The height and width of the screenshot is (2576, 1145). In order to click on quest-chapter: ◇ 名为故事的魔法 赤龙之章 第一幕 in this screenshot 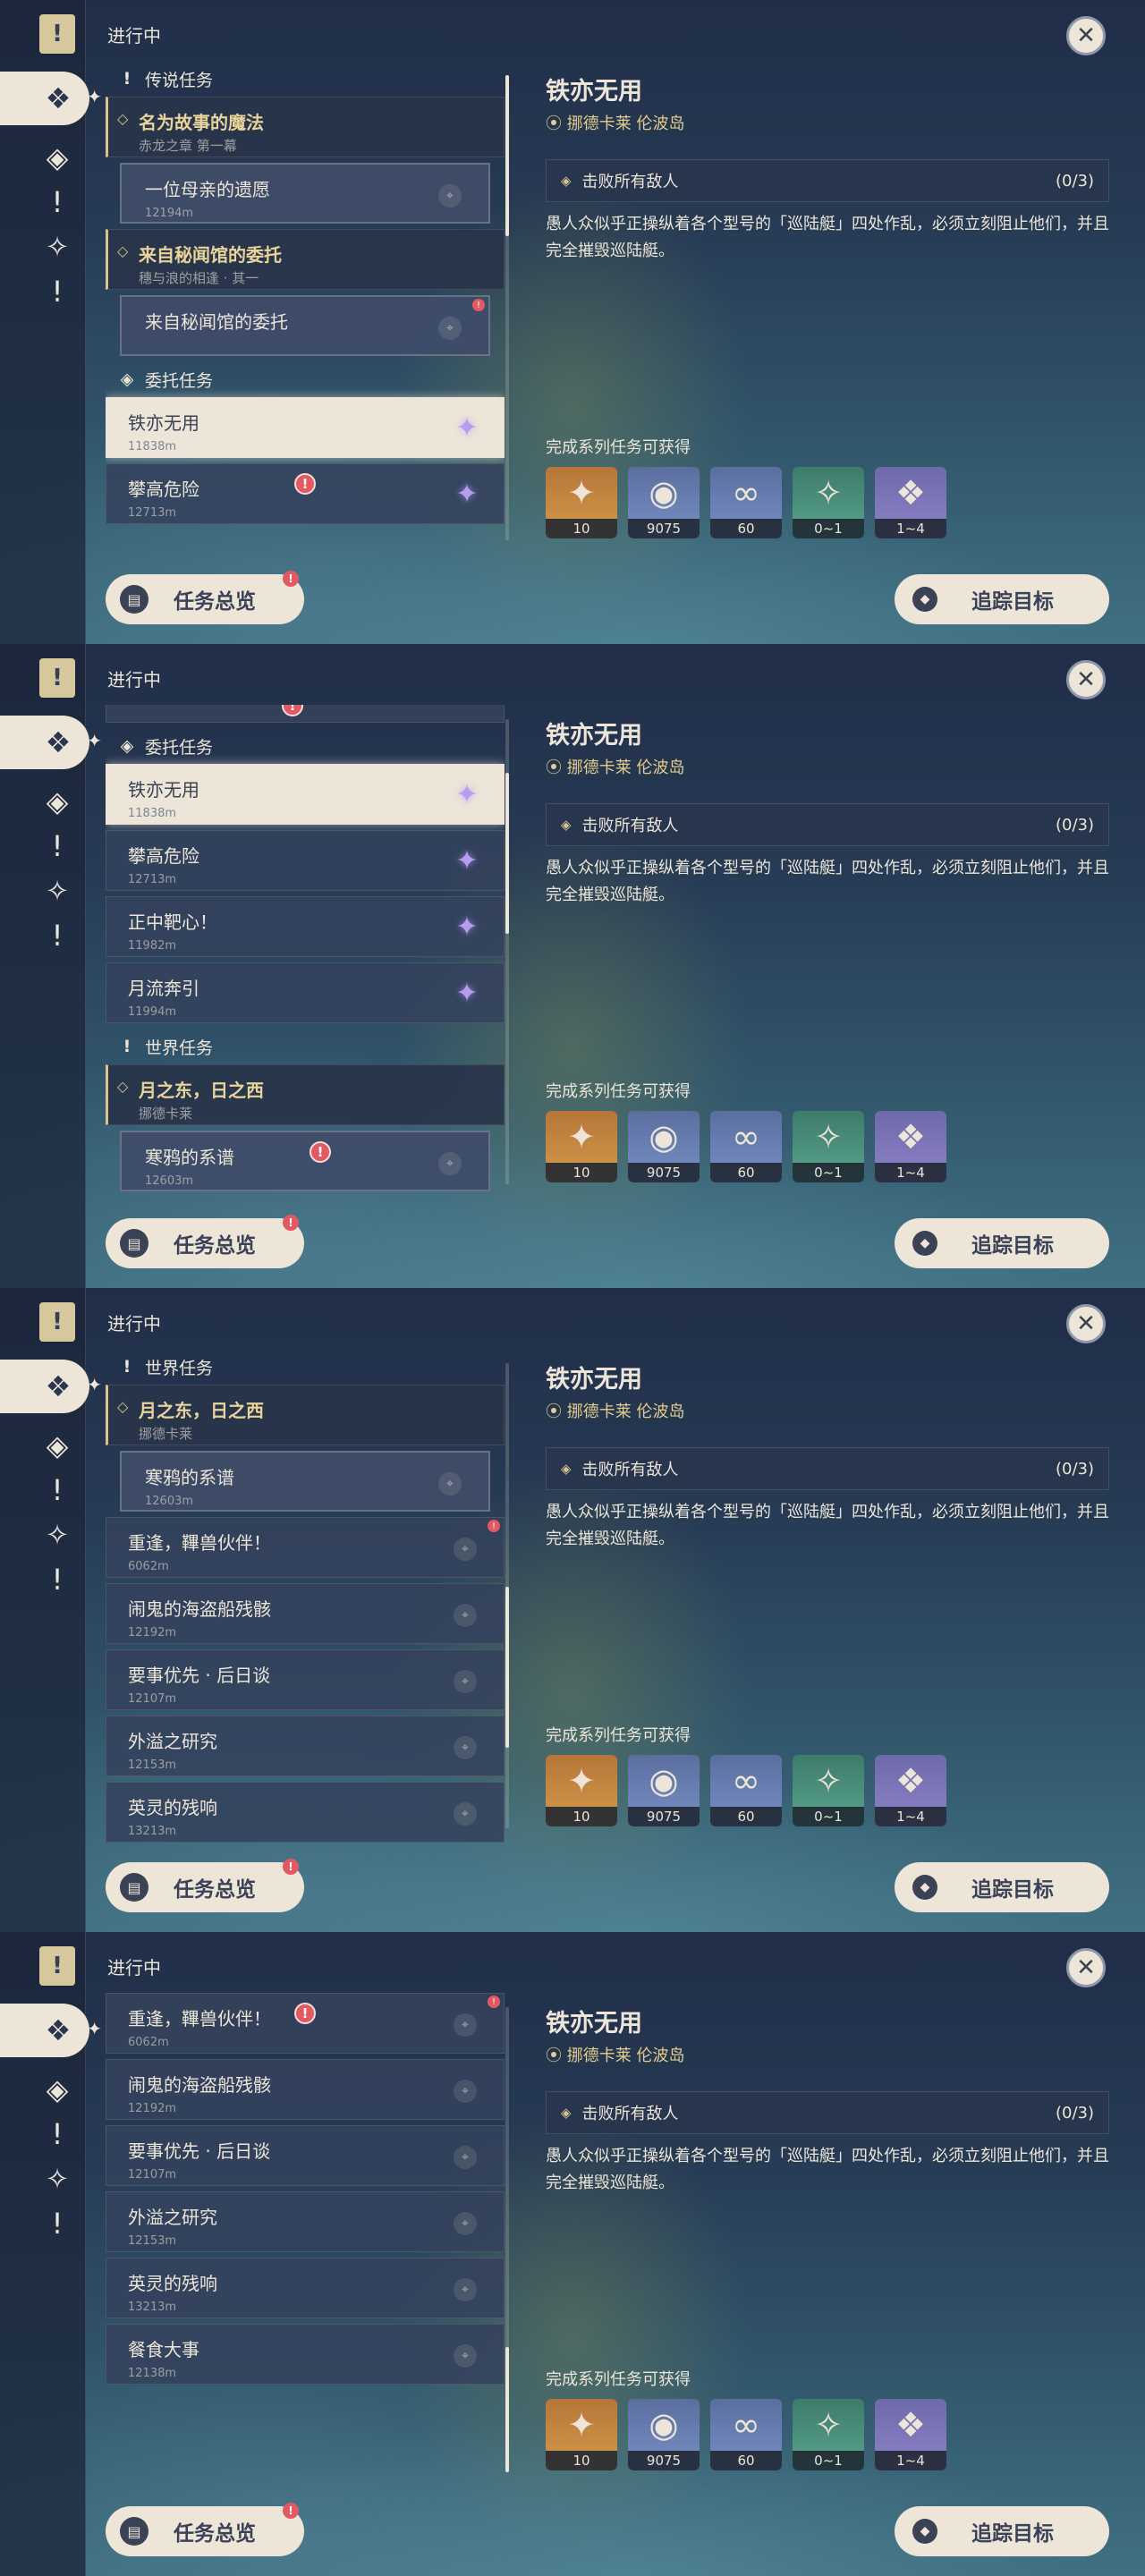, I will do `click(305, 127)`.